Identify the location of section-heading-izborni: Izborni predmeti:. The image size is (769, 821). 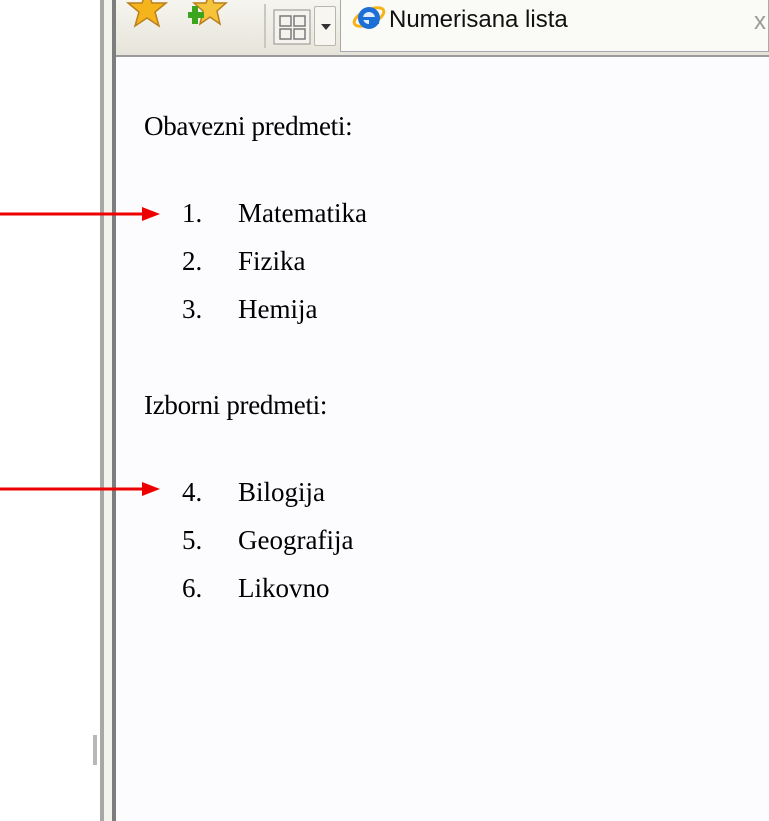
(236, 405).